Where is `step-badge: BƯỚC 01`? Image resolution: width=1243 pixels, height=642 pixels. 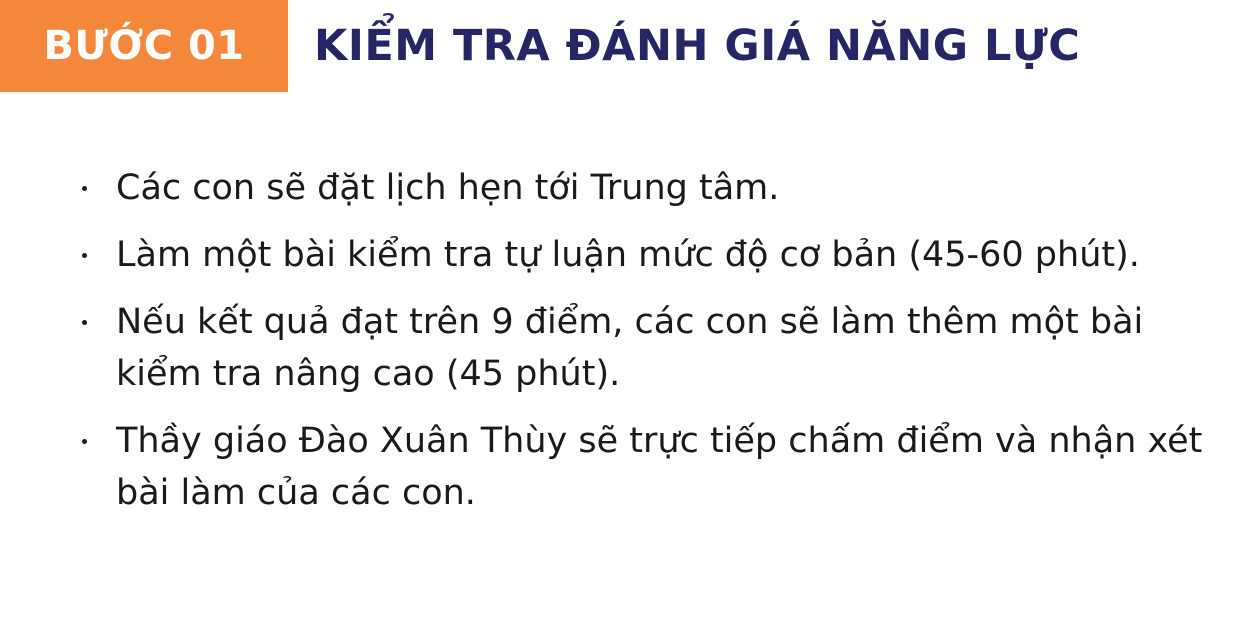 step-badge: BƯỚC 01 is located at coordinates (144, 46).